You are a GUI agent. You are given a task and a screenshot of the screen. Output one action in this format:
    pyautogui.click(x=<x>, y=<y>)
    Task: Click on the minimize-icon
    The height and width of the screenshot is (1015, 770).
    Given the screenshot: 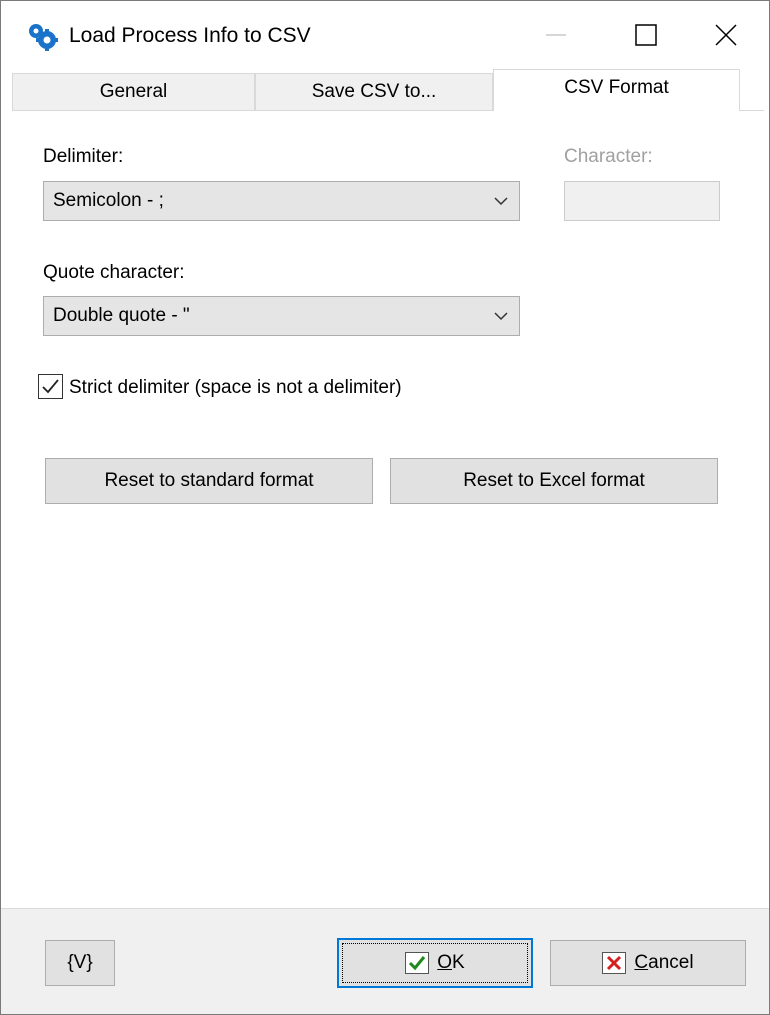 What is the action you would take?
    pyautogui.click(x=556, y=35)
    